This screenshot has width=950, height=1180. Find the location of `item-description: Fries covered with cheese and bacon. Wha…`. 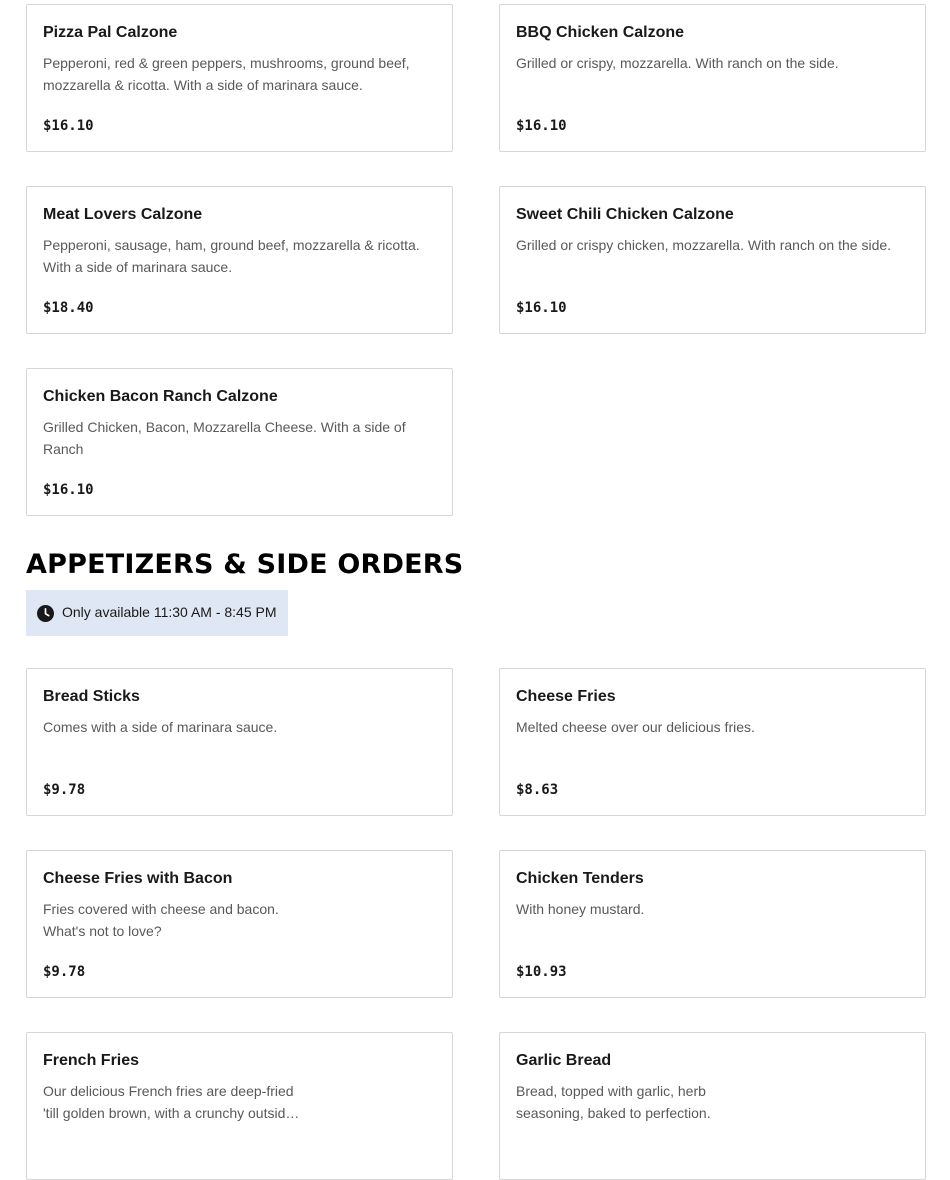

item-description: Fries covered with cheese and bacon. Wha… is located at coordinates (161, 920).